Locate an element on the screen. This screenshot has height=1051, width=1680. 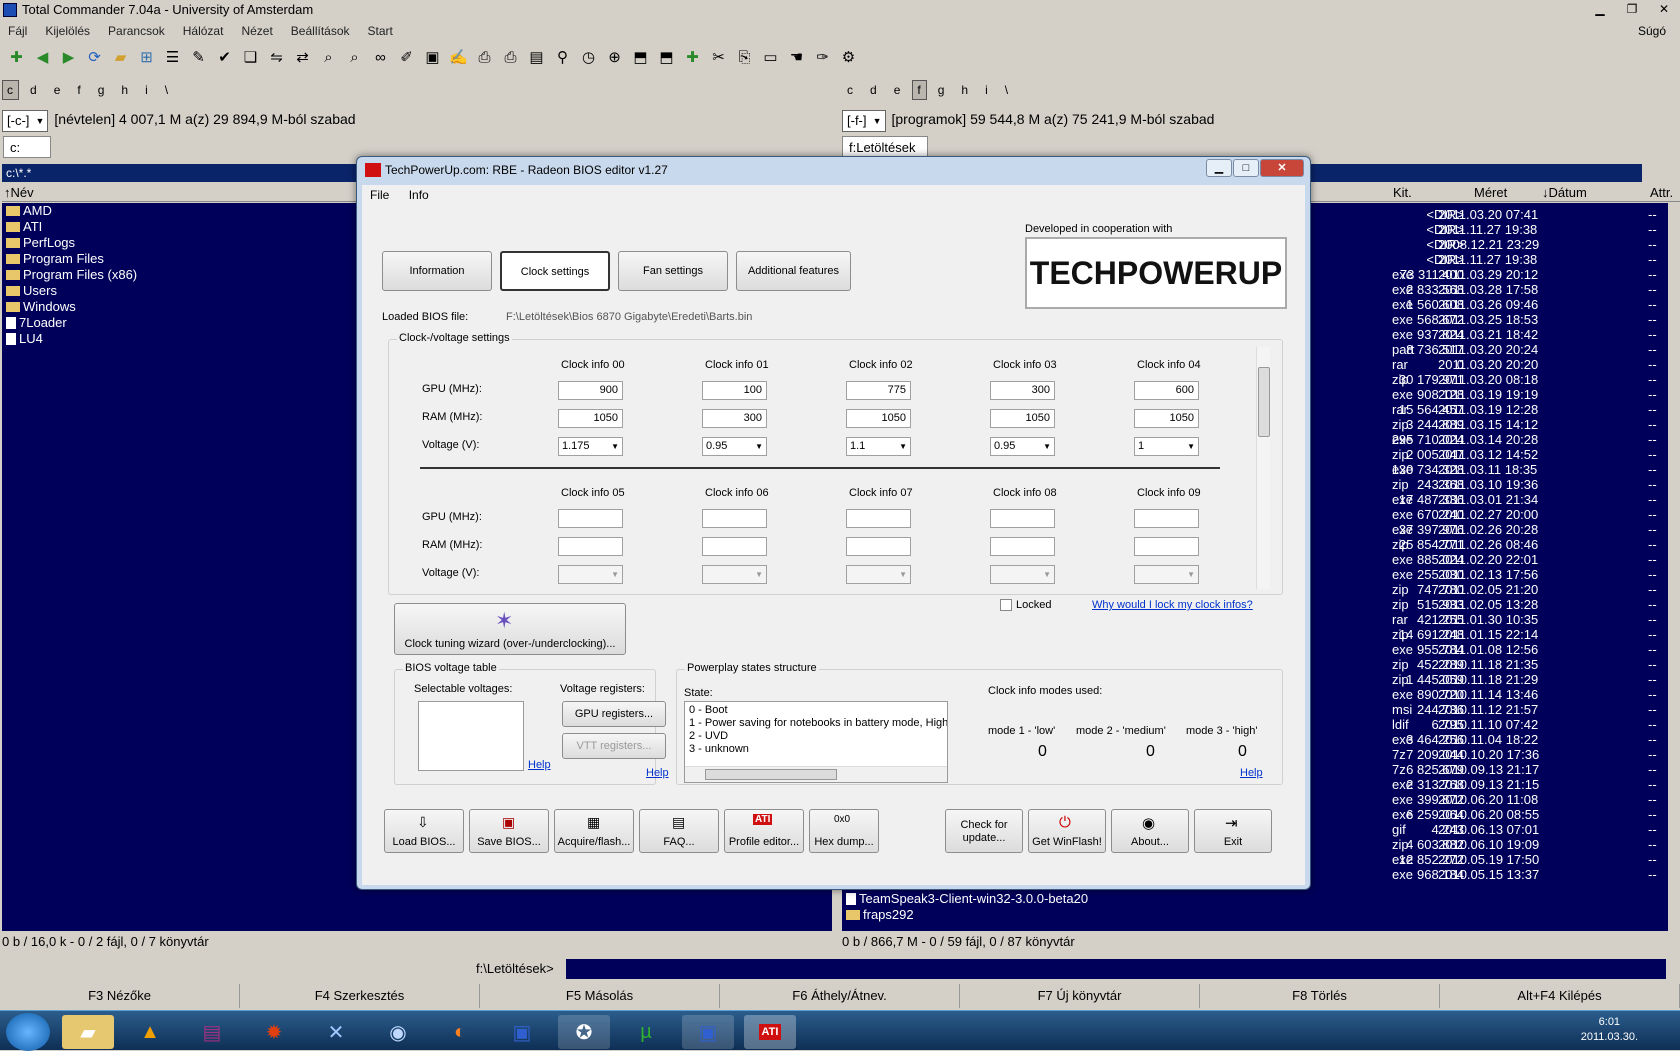
printer-icon: ⎙ is located at coordinates (510, 57).